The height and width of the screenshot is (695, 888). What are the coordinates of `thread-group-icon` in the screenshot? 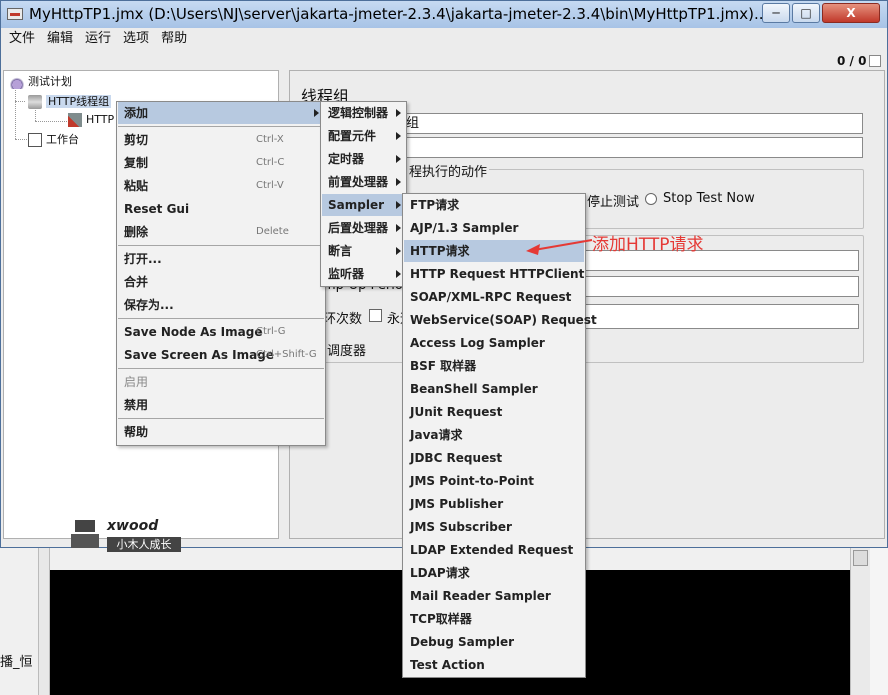 It's located at (35, 102).